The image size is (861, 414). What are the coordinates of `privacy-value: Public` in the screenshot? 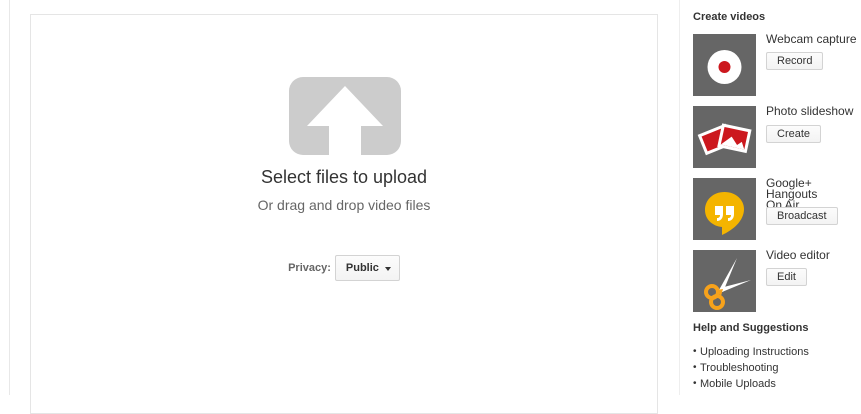 It's located at (362, 268).